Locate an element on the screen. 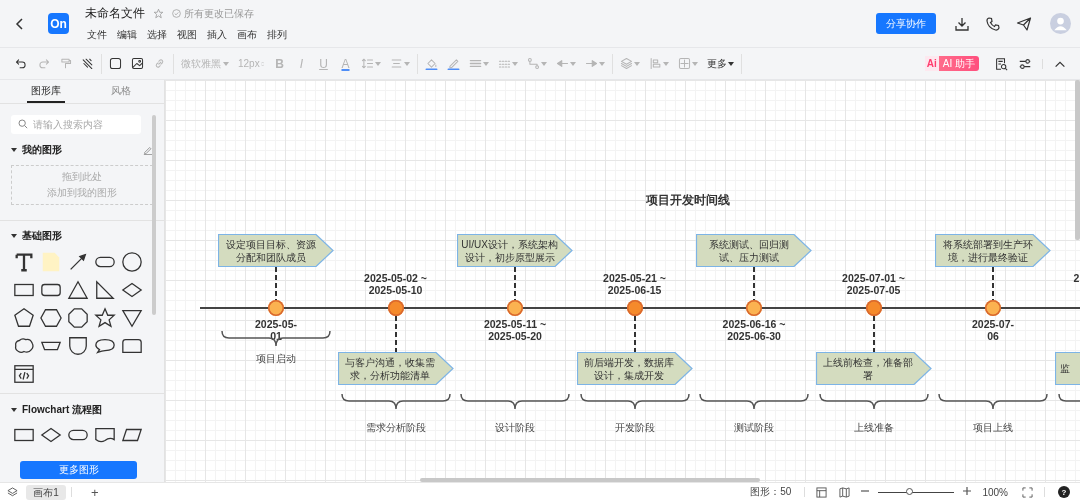 Image resolution: width=1080 pixels, height=501 pixels. share-button: 分享协作 is located at coordinates (906, 23).